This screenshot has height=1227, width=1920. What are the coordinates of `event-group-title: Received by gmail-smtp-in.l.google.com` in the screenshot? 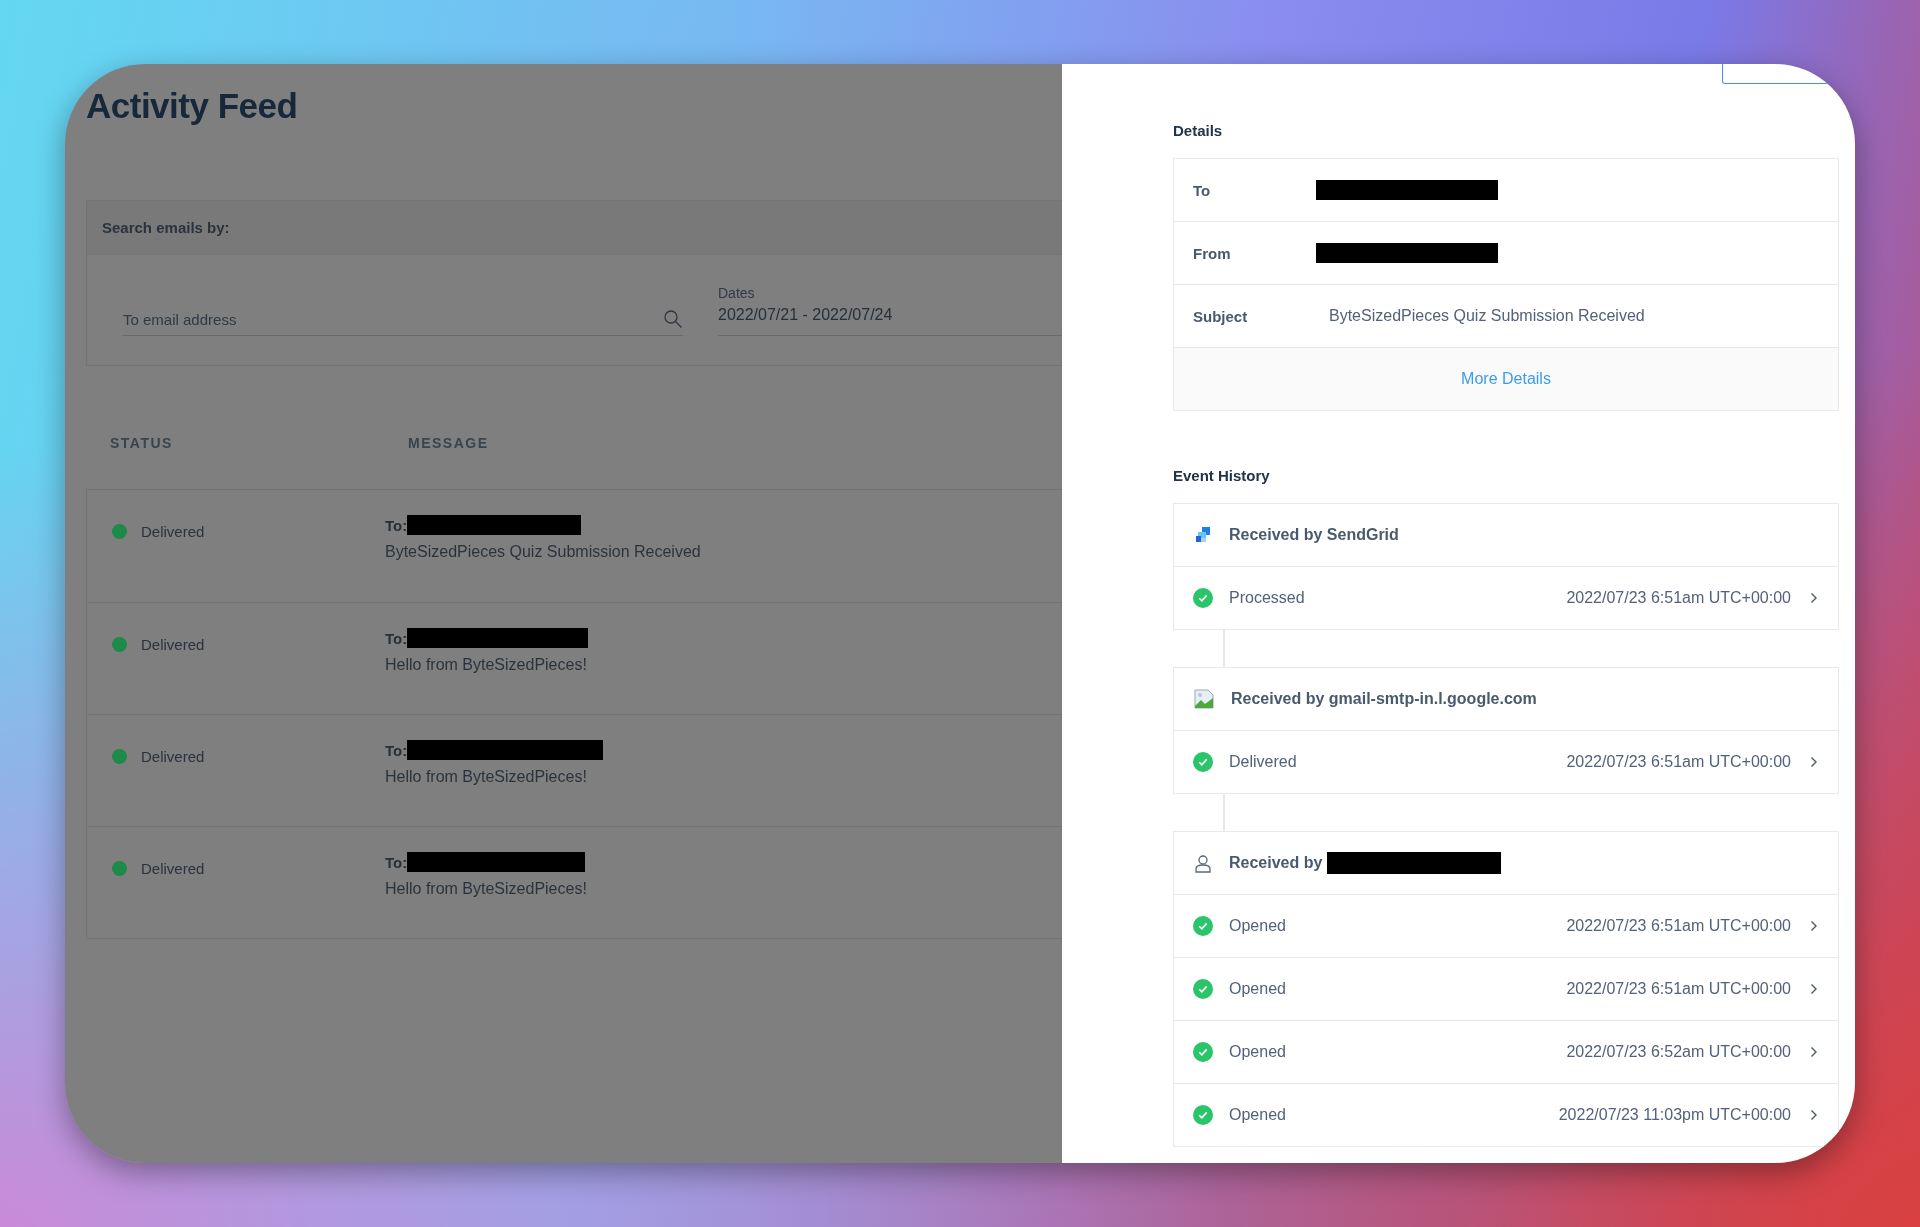 It's located at (1384, 699).